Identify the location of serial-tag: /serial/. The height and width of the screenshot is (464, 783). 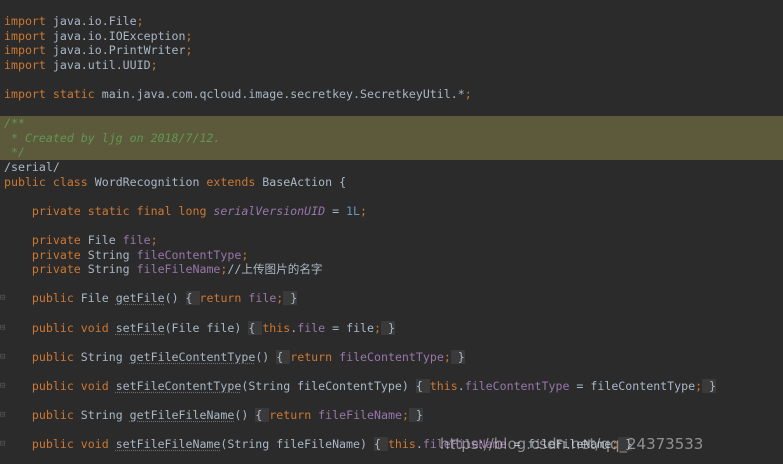
(32, 167).